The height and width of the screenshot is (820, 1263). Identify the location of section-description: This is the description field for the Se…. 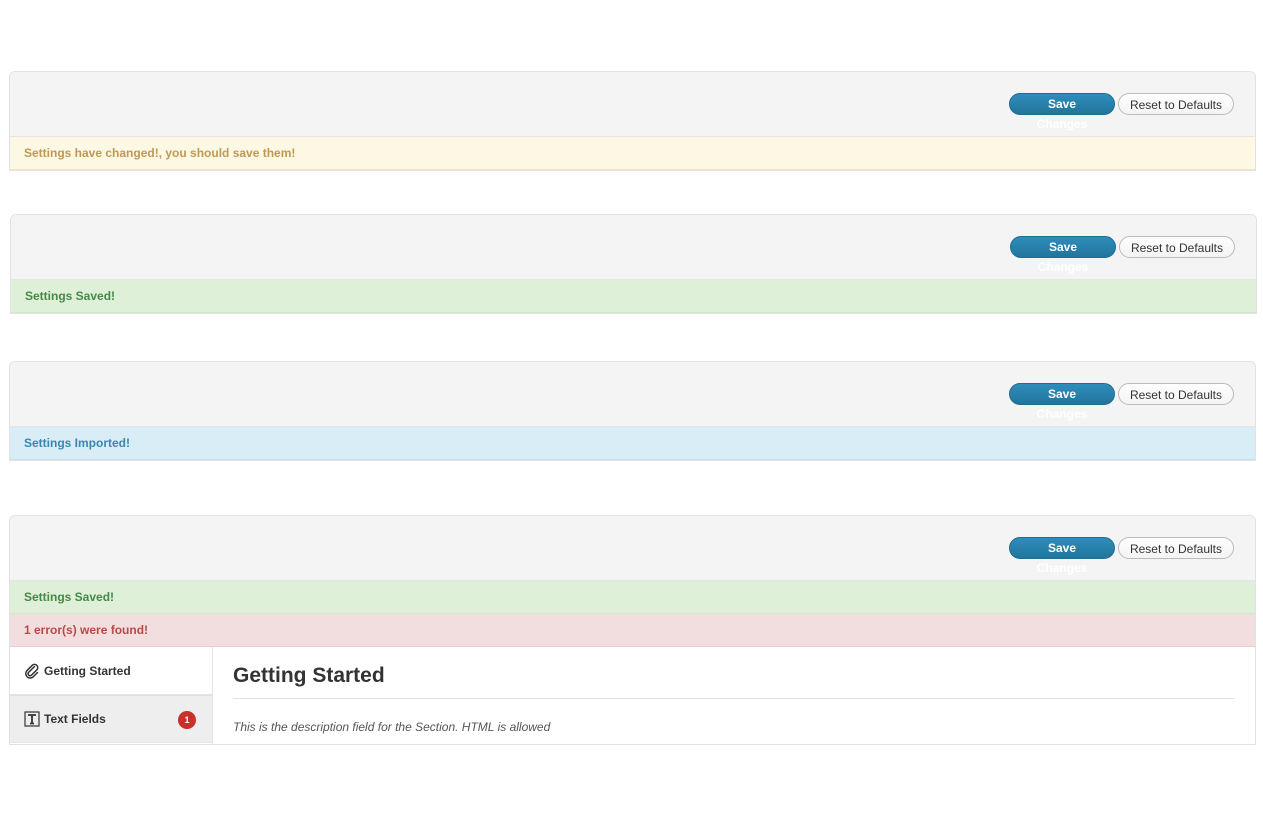
(392, 727).